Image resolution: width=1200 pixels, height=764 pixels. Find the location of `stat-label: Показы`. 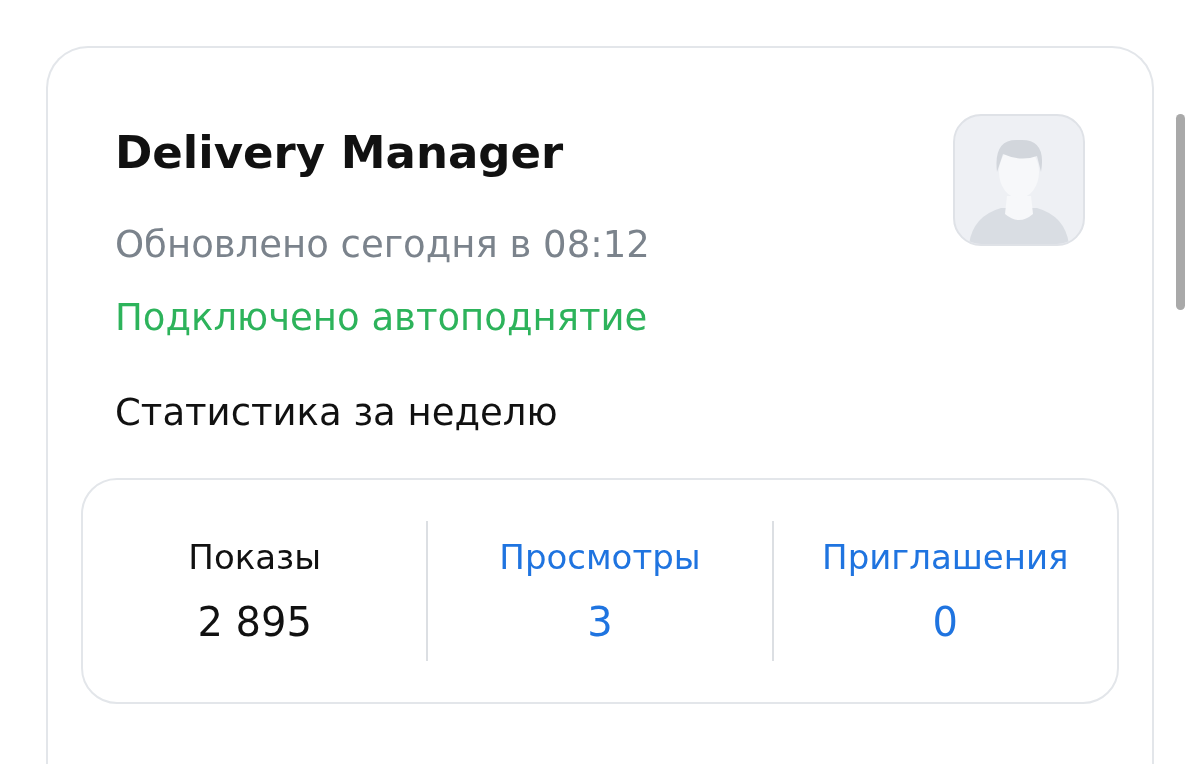

stat-label: Показы is located at coordinates (254, 557).